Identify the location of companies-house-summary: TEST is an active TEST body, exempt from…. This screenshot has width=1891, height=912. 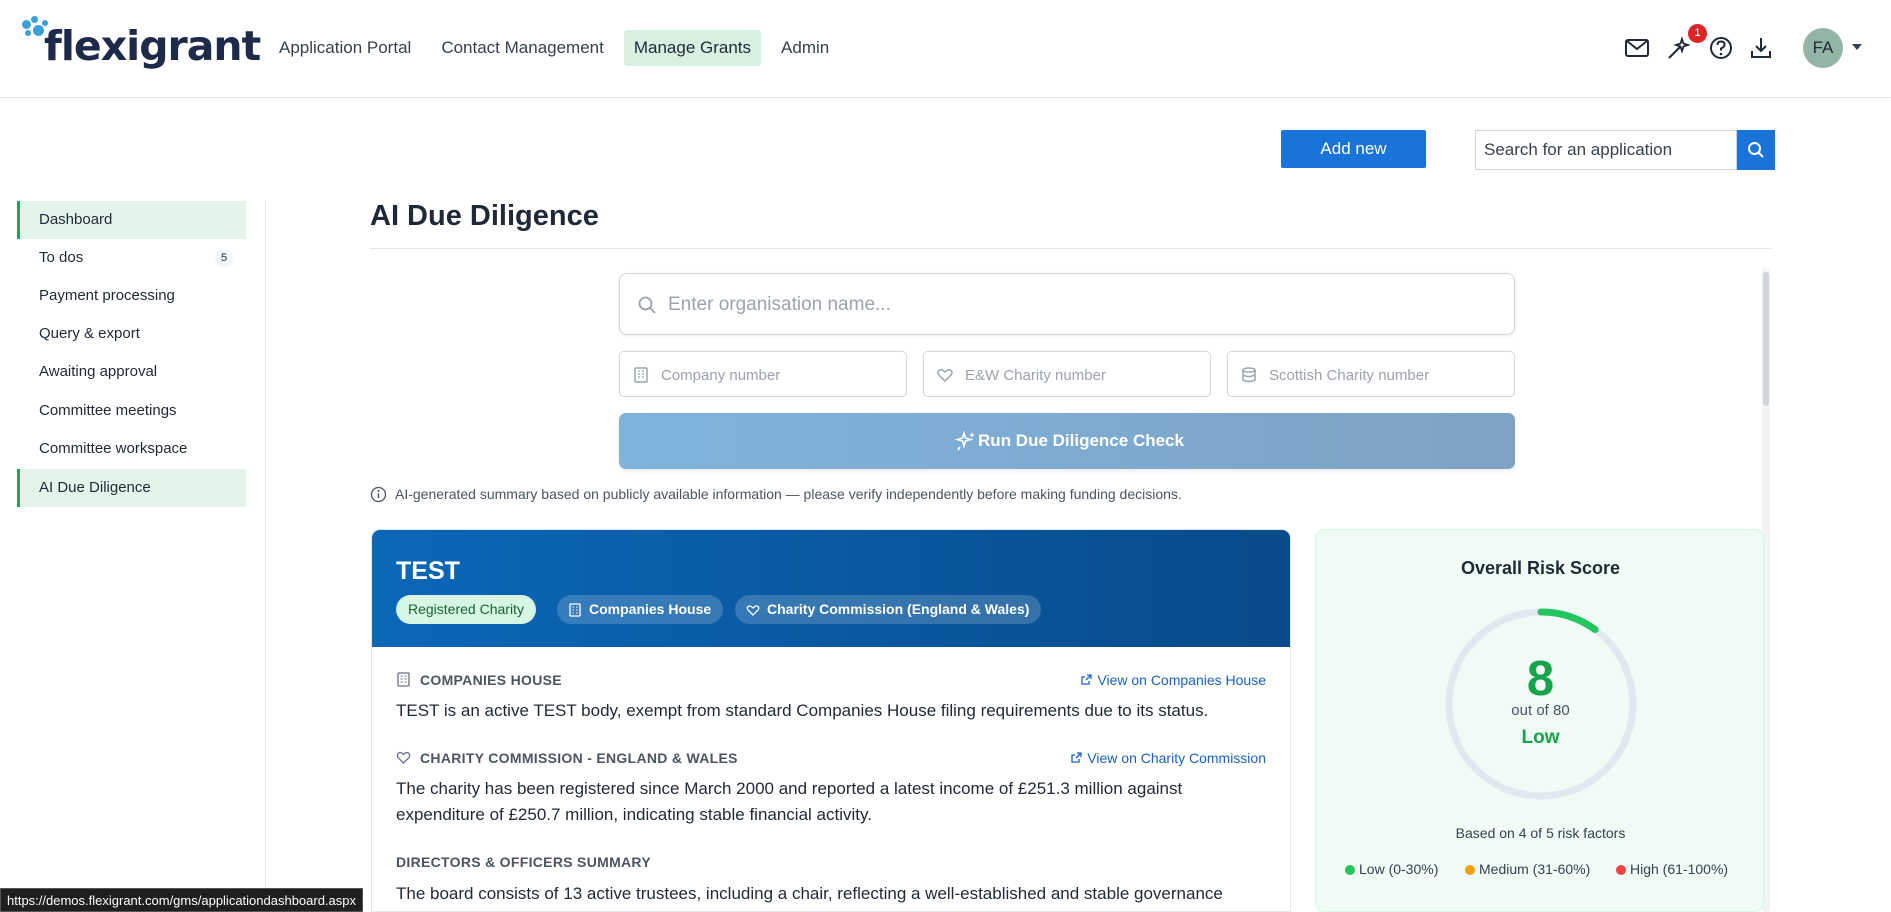
(802, 710).